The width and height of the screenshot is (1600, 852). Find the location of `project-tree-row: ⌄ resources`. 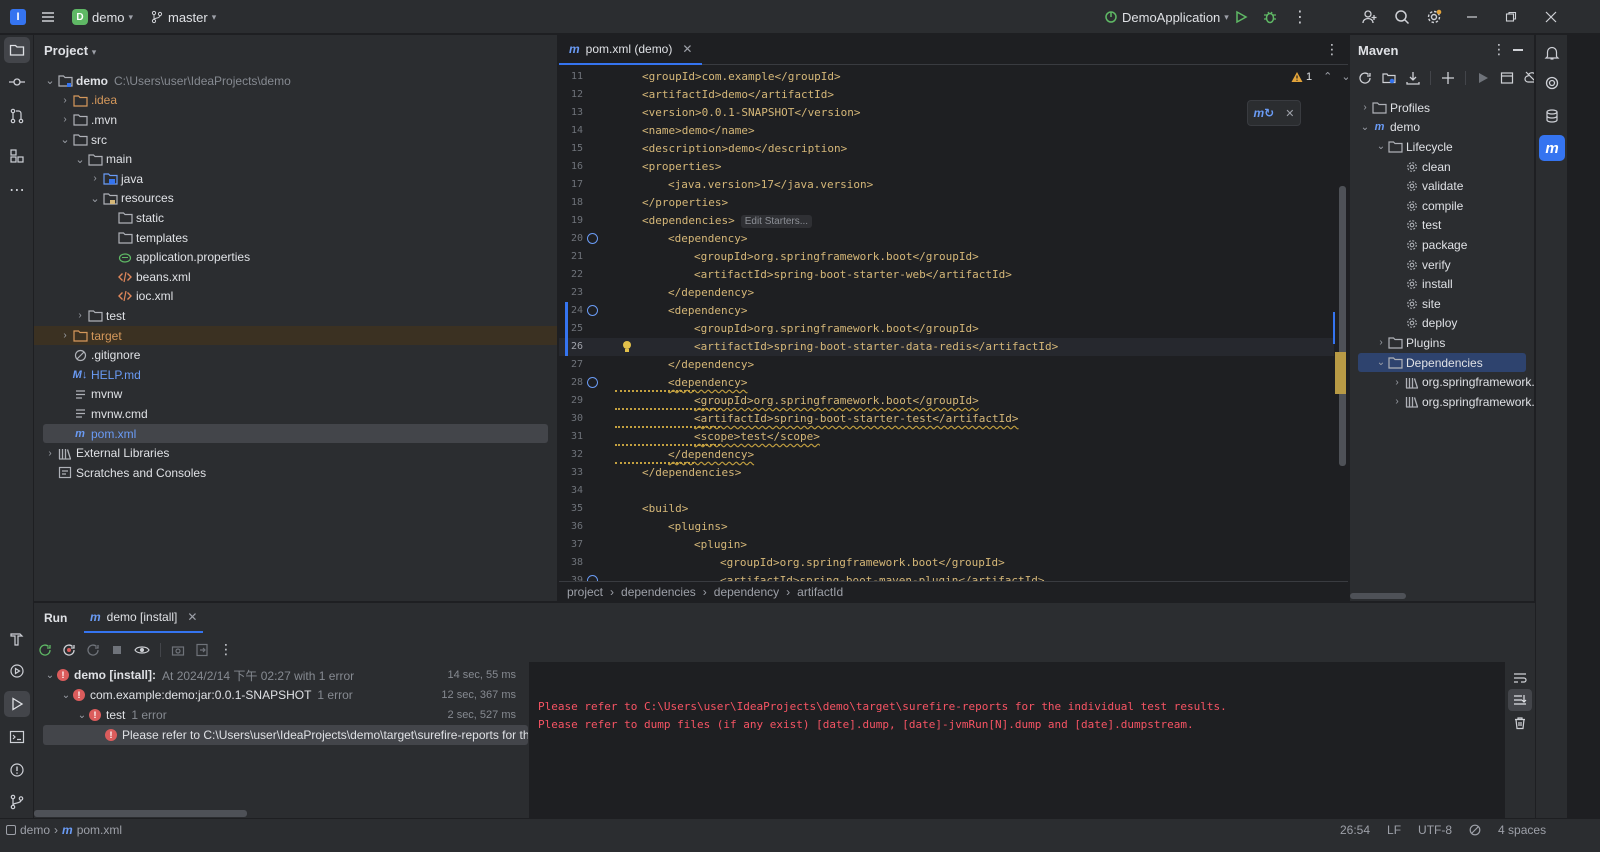

project-tree-row: ⌄ resources is located at coordinates (295, 199).